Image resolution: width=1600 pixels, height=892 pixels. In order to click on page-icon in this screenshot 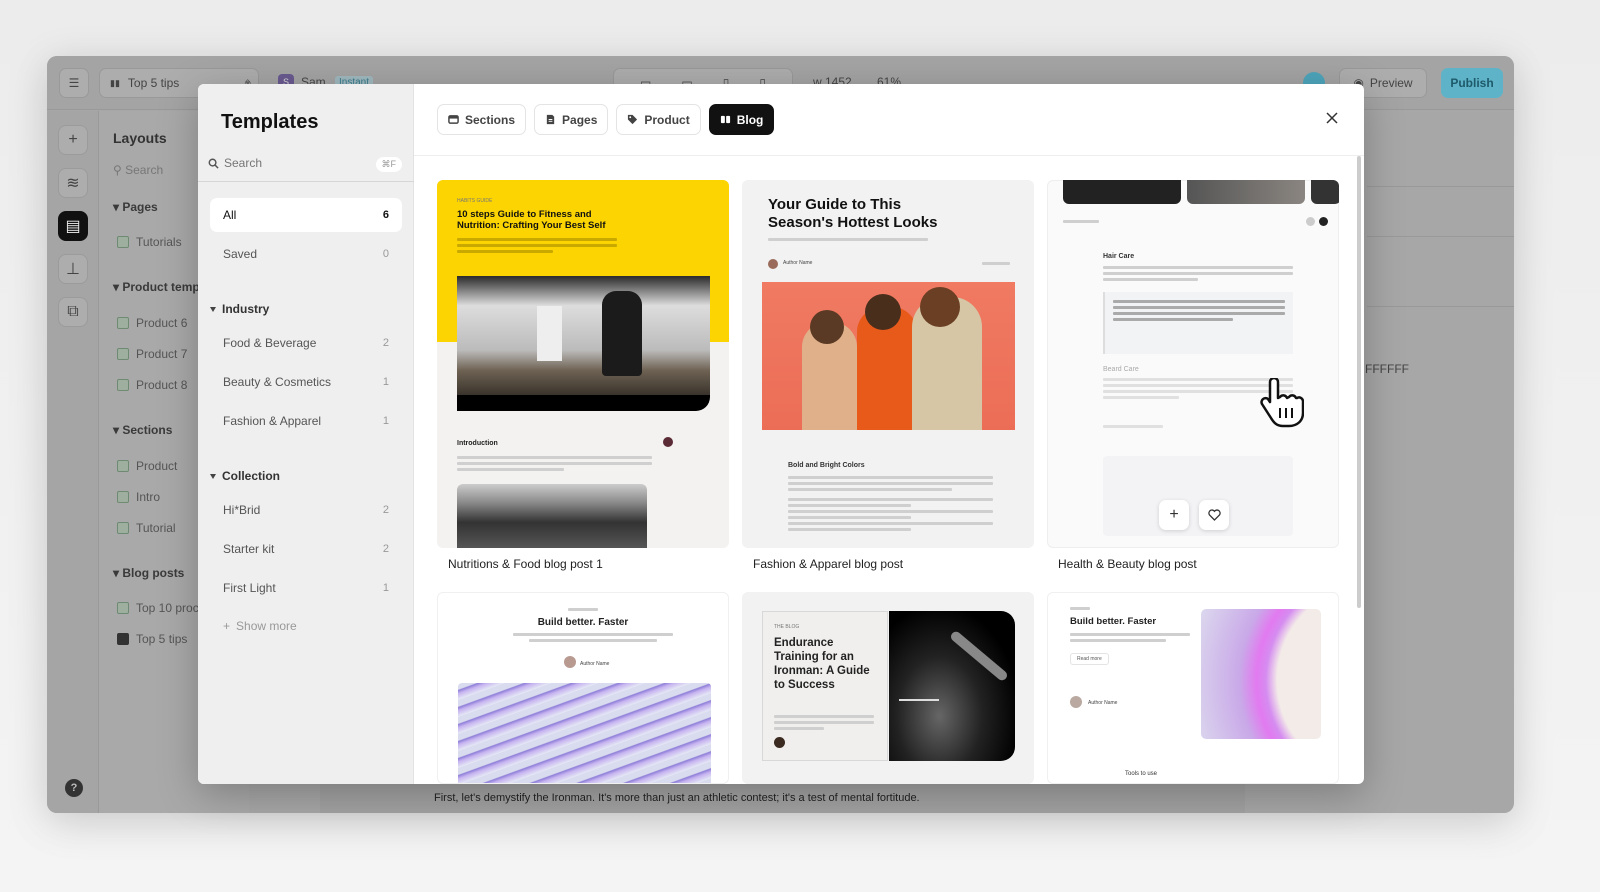, I will do `click(550, 119)`.